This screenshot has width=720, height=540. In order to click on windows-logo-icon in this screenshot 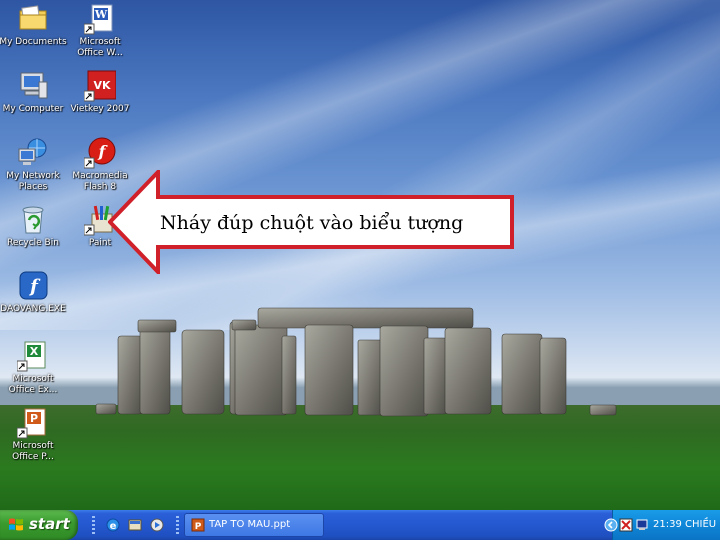, I will do `click(16, 524)`.